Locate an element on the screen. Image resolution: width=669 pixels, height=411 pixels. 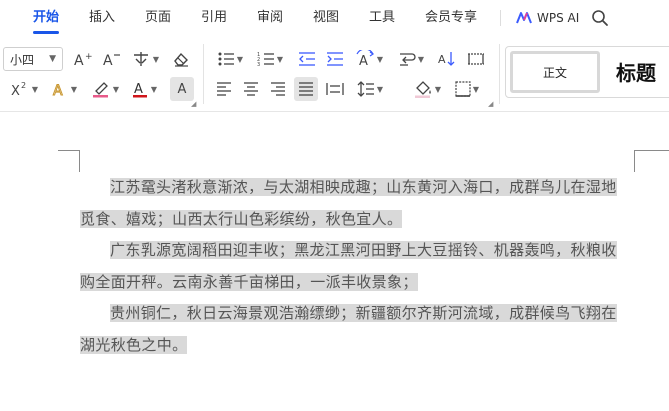
align-right-icon is located at coordinates (278, 89).